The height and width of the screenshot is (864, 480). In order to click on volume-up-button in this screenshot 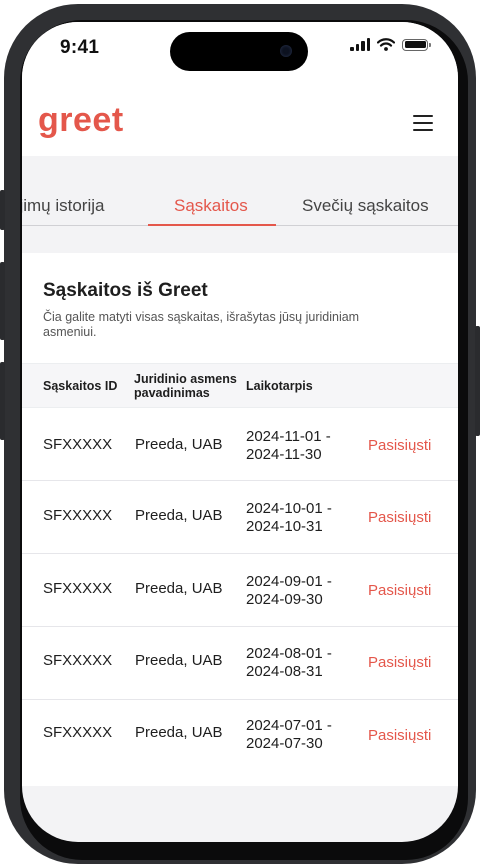, I will do `click(2, 301)`.